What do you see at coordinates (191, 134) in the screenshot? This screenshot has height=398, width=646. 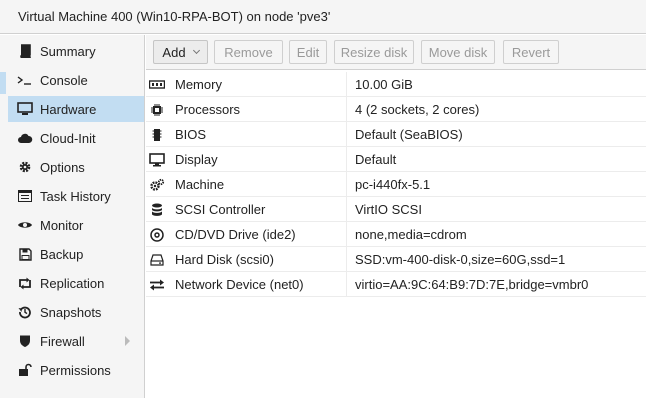 I see `hardware-name: BIOS` at bounding box center [191, 134].